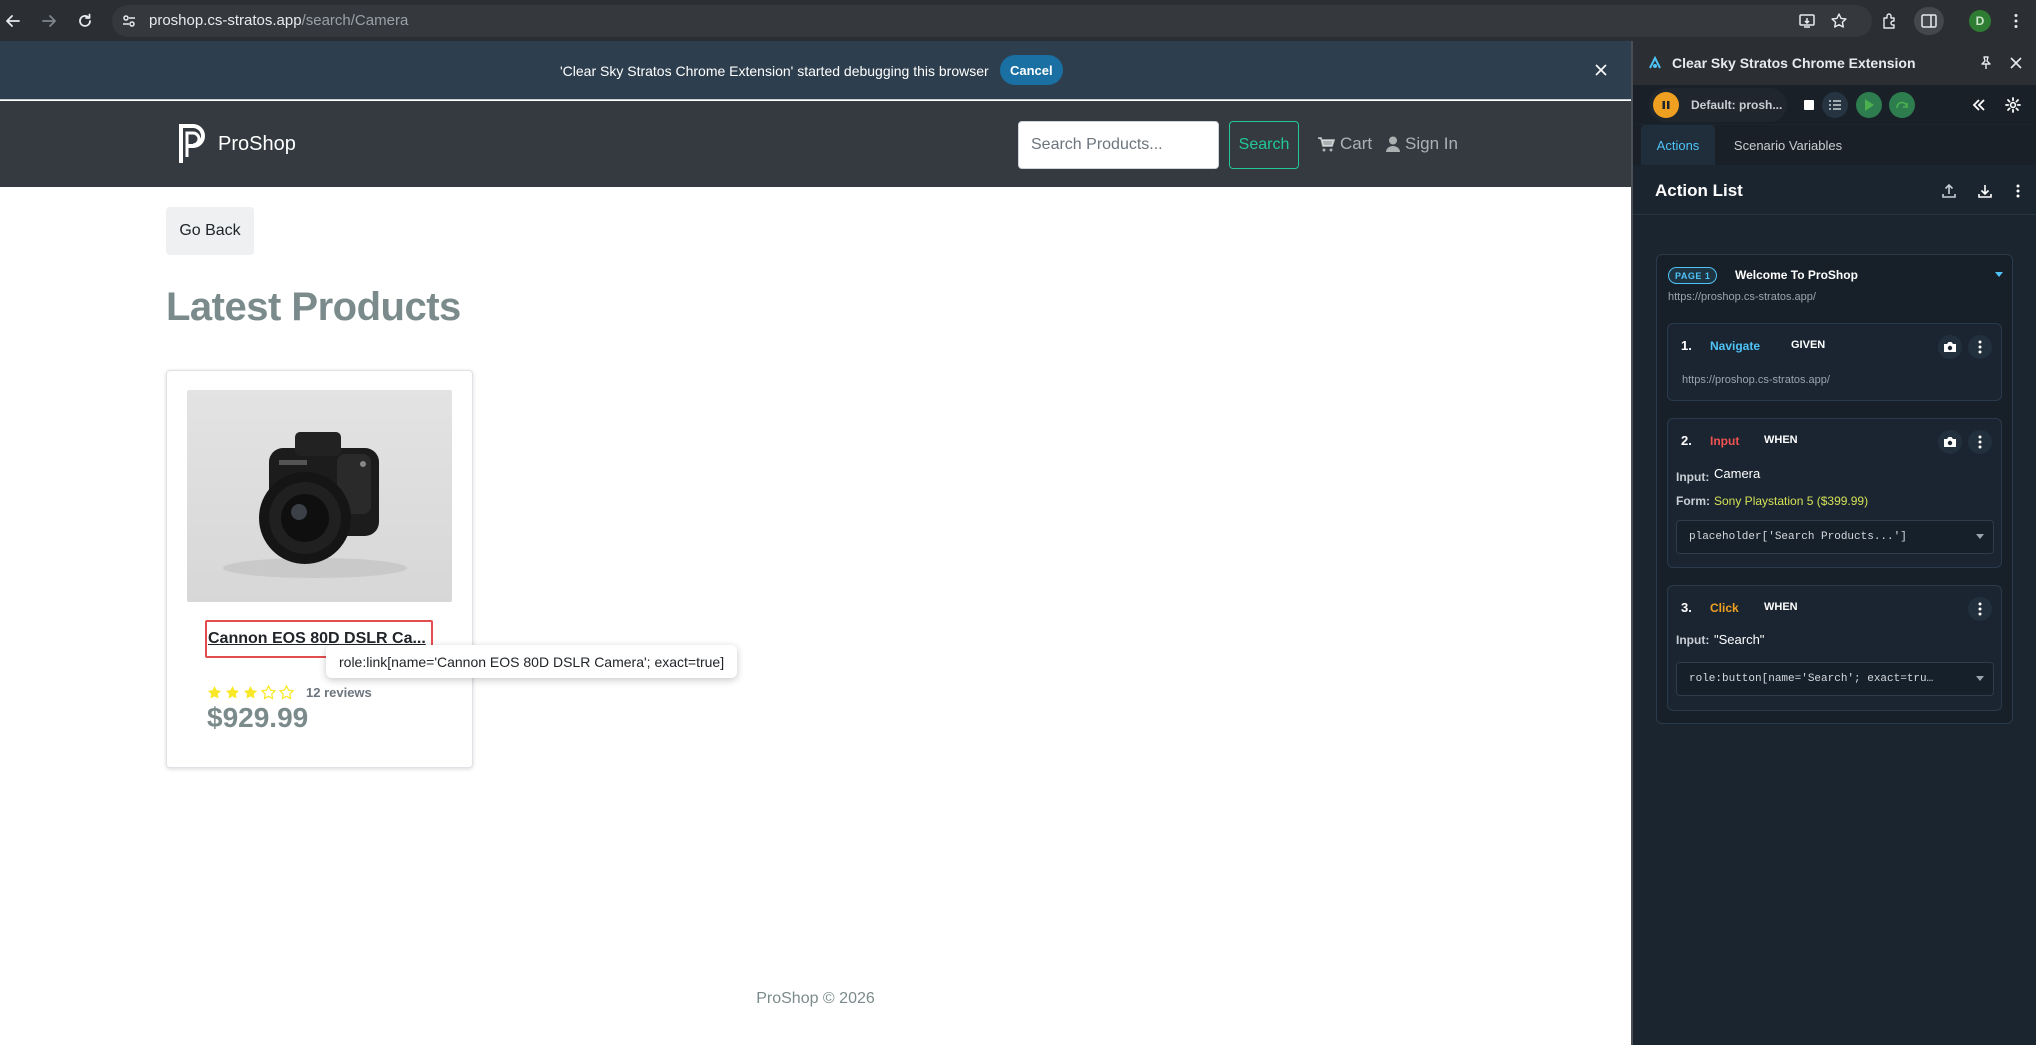 This screenshot has width=2036, height=1045. I want to click on forward-icon, so click(49, 21).